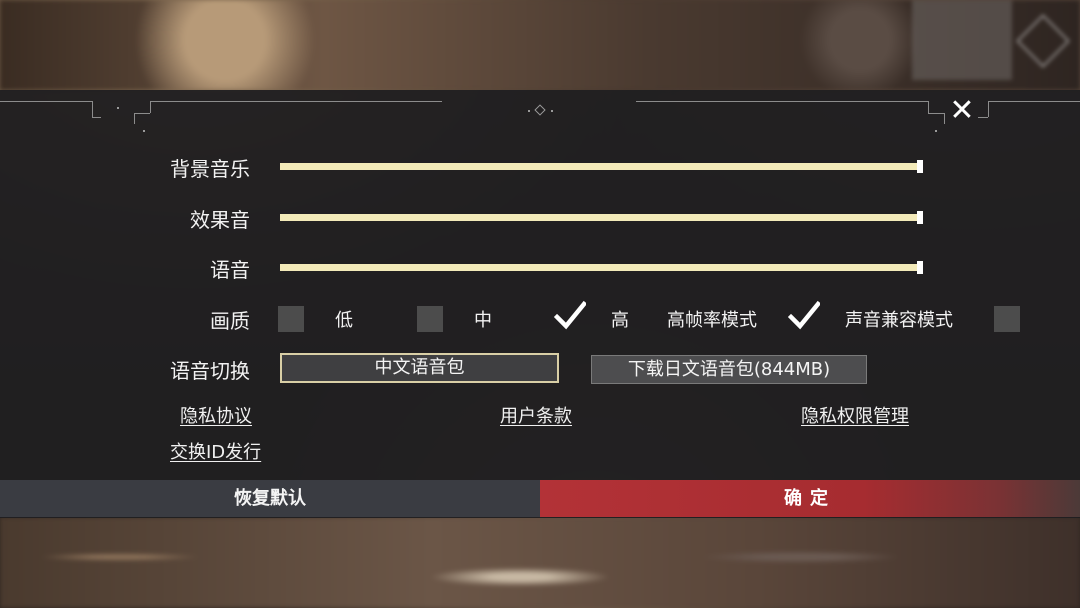 The image size is (1080, 608). What do you see at coordinates (620, 320) in the screenshot?
I see `quality-high-label: 高` at bounding box center [620, 320].